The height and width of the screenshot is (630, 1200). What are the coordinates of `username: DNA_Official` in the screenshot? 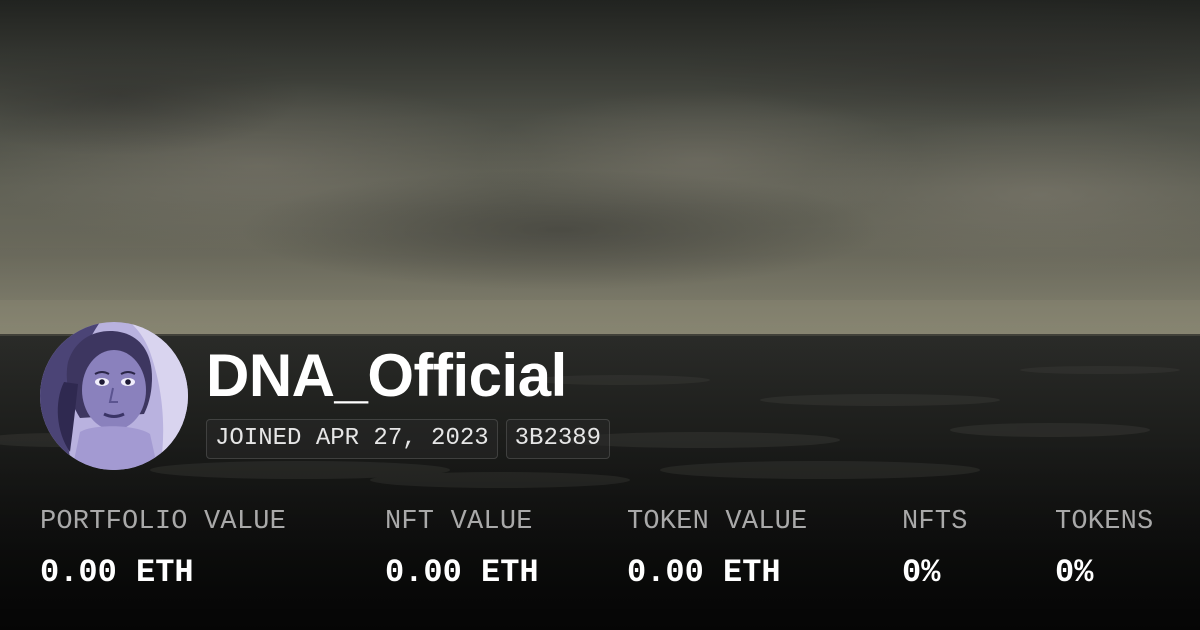 It's located at (386, 375).